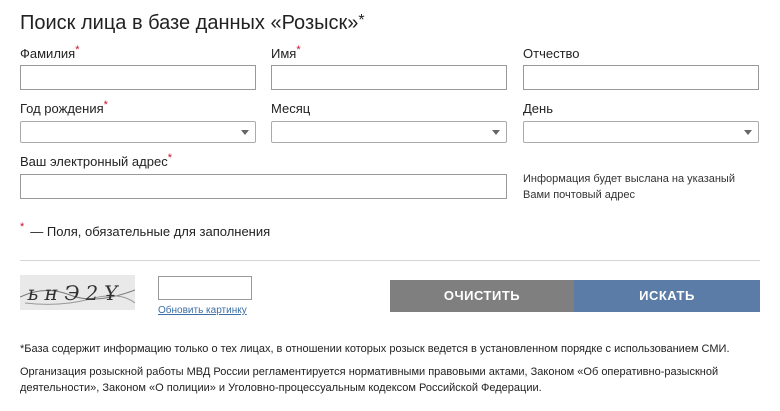 The height and width of the screenshot is (411, 780). I want to click on search-button: ИСКАТЬ, so click(667, 296).